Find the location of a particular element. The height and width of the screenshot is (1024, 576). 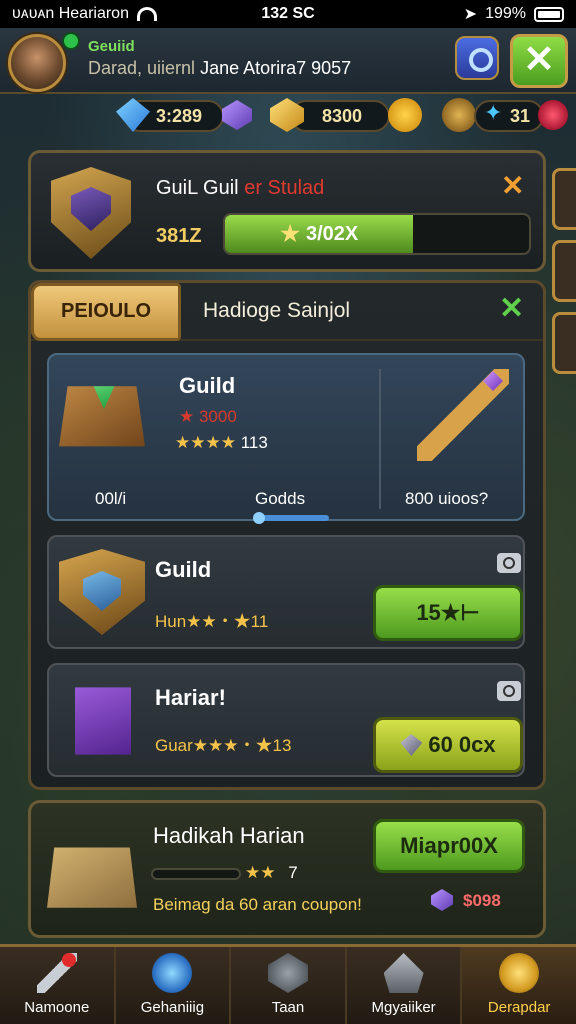

list-header: PEIOULO Hadioge Sainjol ✕ is located at coordinates (287, 312).